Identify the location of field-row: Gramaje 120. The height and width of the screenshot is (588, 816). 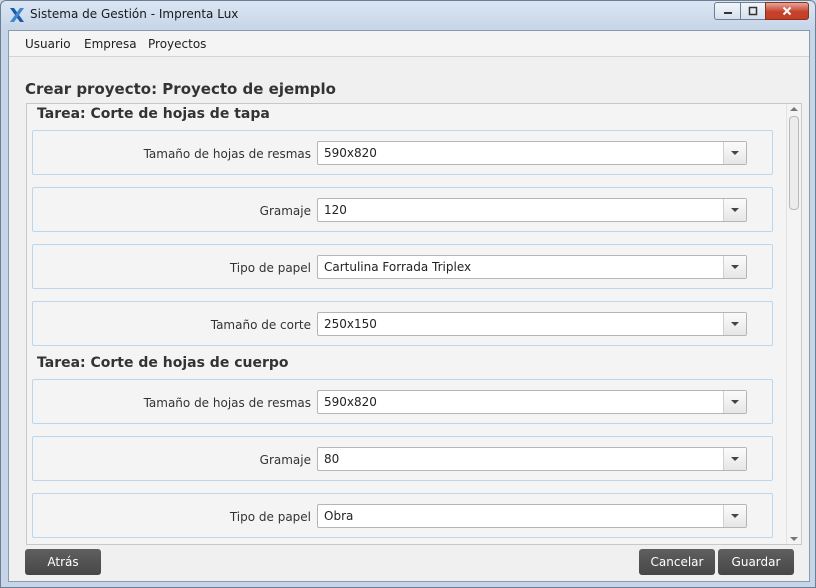
(402, 209).